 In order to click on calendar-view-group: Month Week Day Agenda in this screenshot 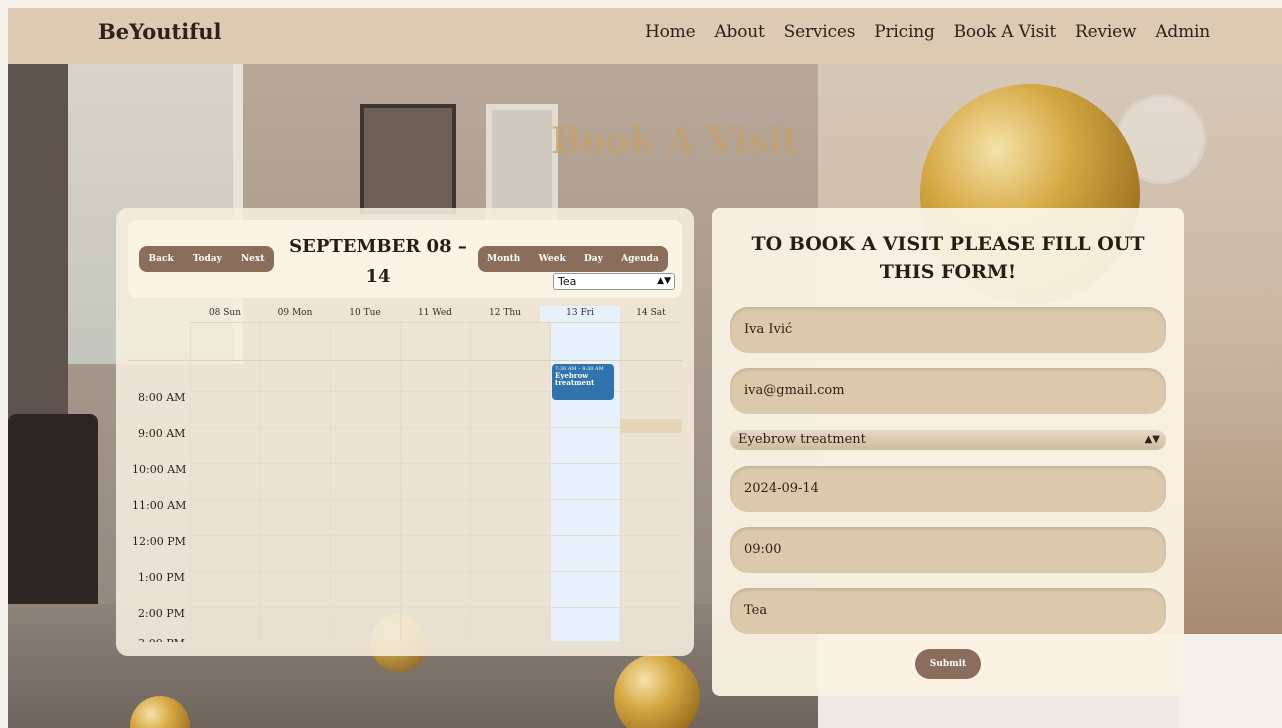, I will do `click(573, 259)`.